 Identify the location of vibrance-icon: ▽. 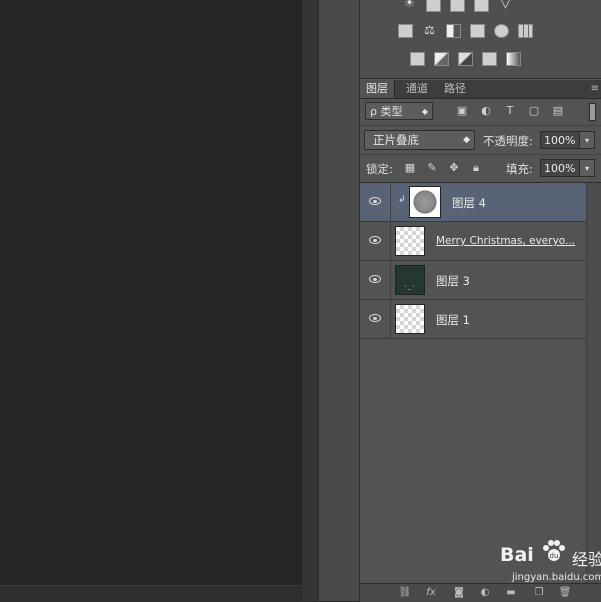
(505, 6).